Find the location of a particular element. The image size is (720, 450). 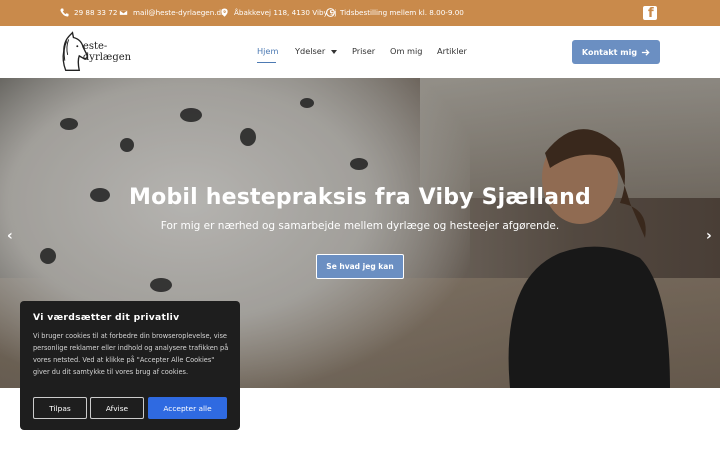

arrow-right-icon is located at coordinates (646, 52).